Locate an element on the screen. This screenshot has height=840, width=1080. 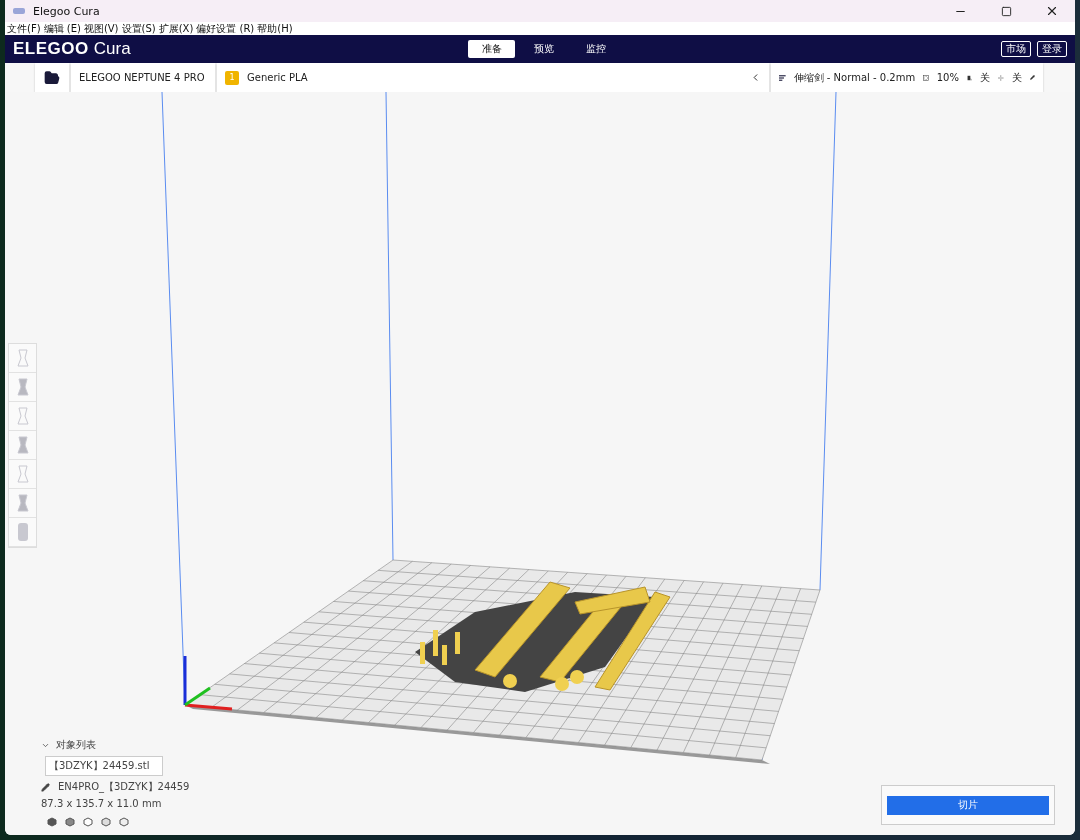
menu-item: 帮助(H) is located at coordinates (275, 28).